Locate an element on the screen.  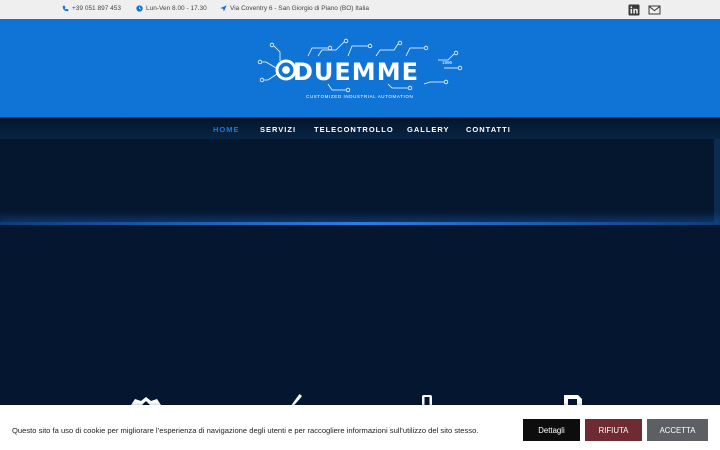
cookie-reject-button: RIFIUTA is located at coordinates (613, 430).